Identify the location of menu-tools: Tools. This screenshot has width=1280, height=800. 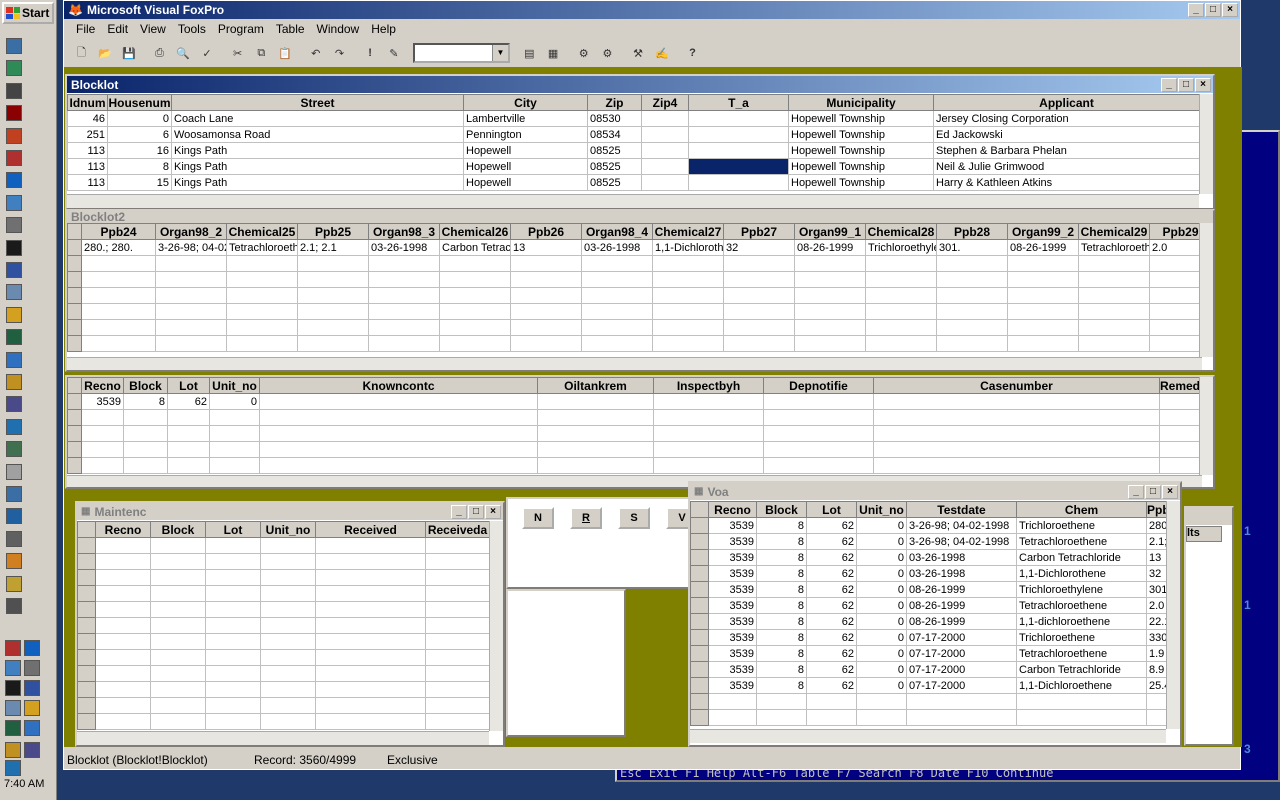
(192, 29).